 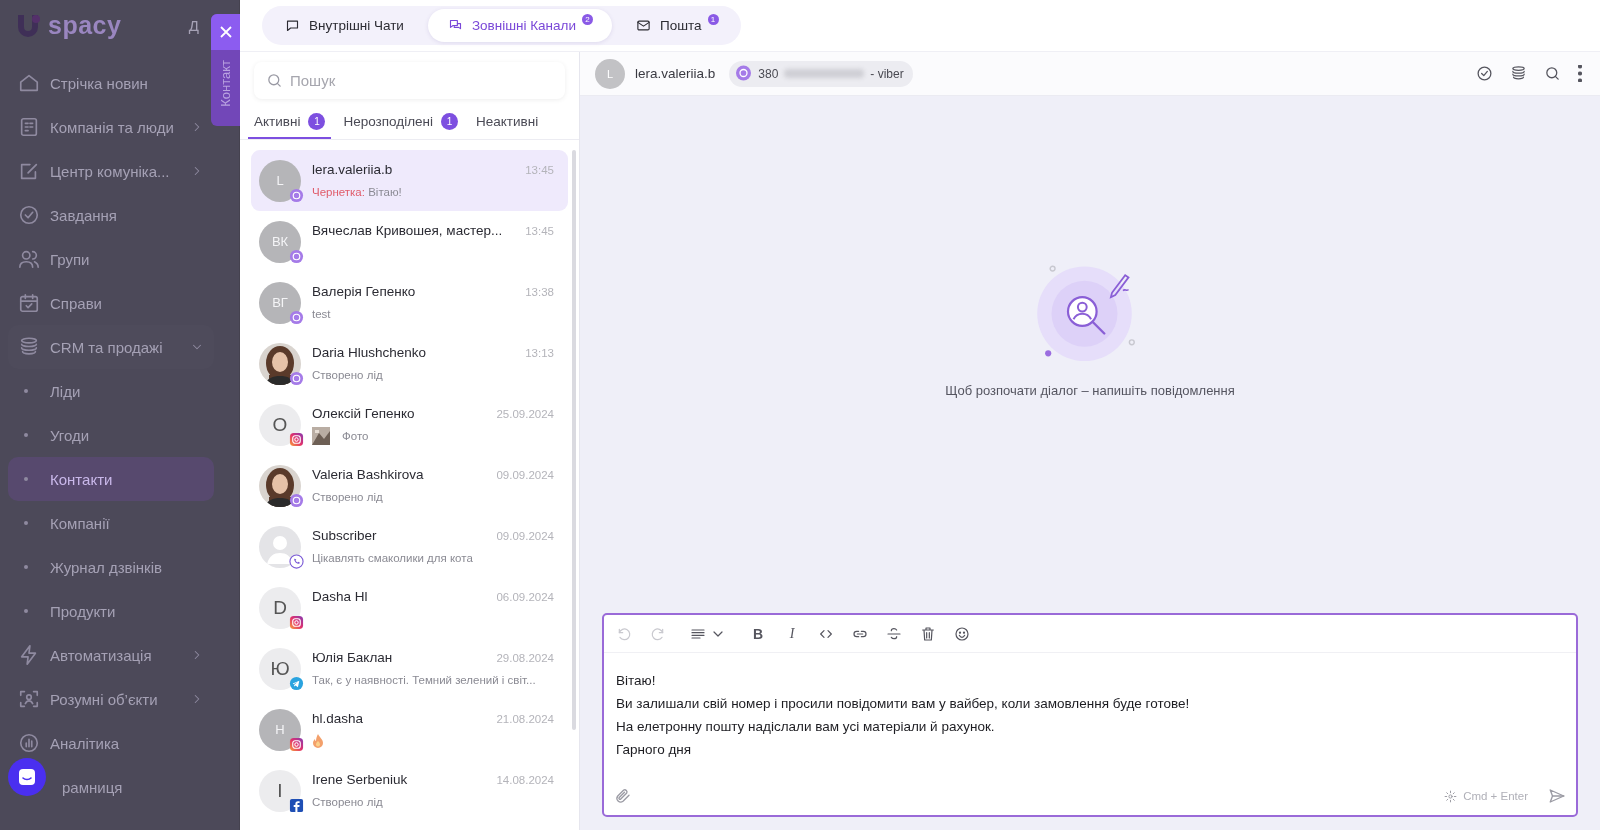 I want to click on message-time: 14.08.2024, so click(x=525, y=779).